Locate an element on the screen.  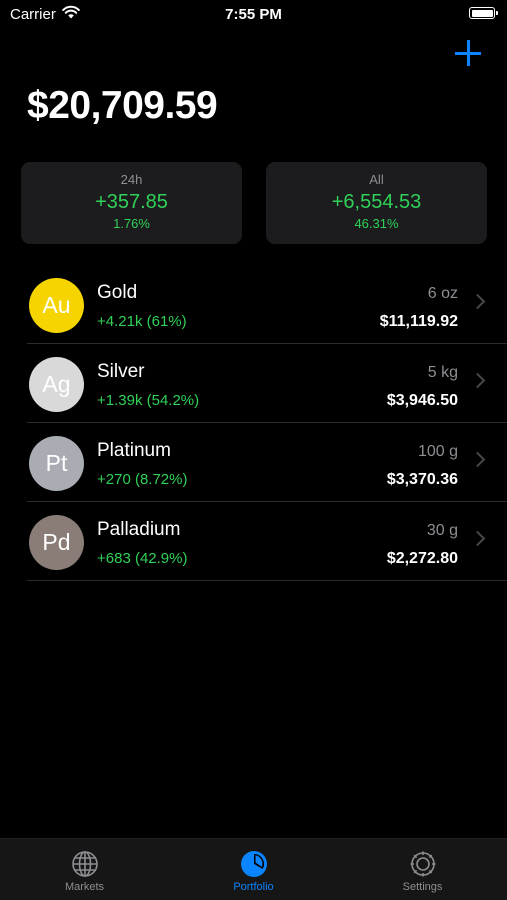
card-value: +357.85 is located at coordinates (131, 202).